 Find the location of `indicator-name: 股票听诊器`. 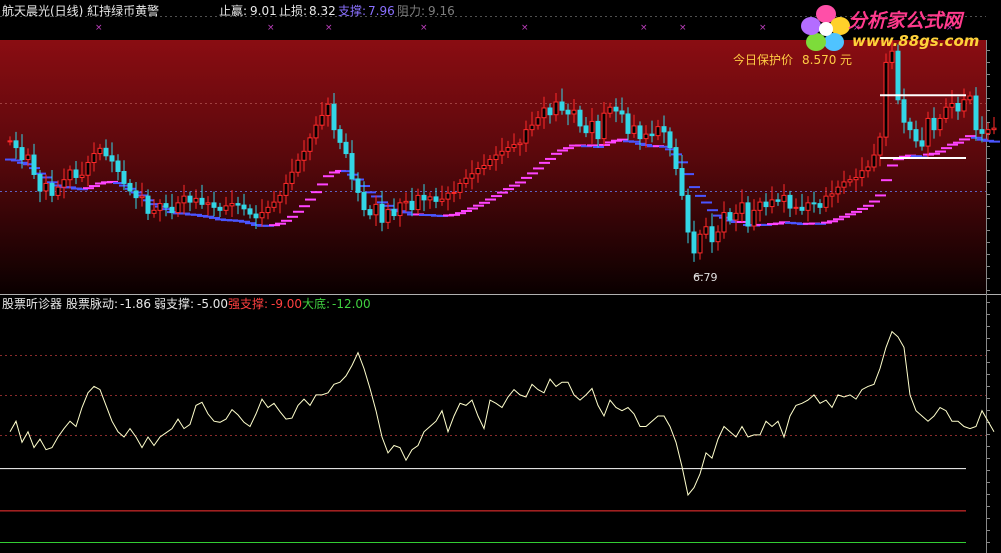

indicator-name: 股票听诊器 is located at coordinates (32, 304).